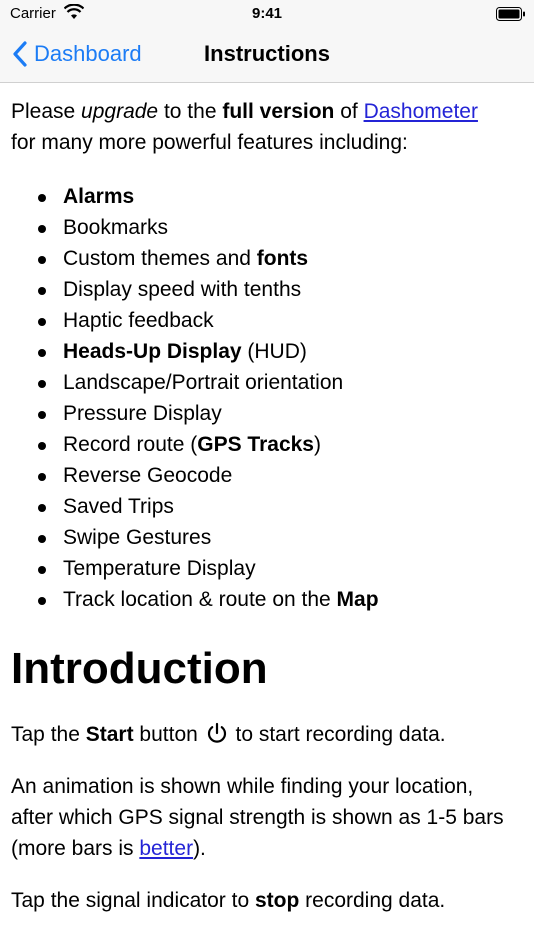 The height and width of the screenshot is (950, 534). I want to click on feature-text: Display speed with tenths, so click(182, 289).